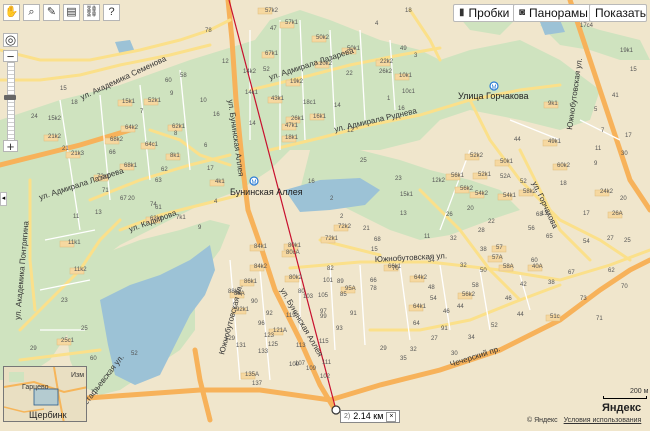 This screenshot has width=650, height=431. What do you see at coordinates (363, 161) in the screenshot?
I see `house-number-label: 25` at bounding box center [363, 161].